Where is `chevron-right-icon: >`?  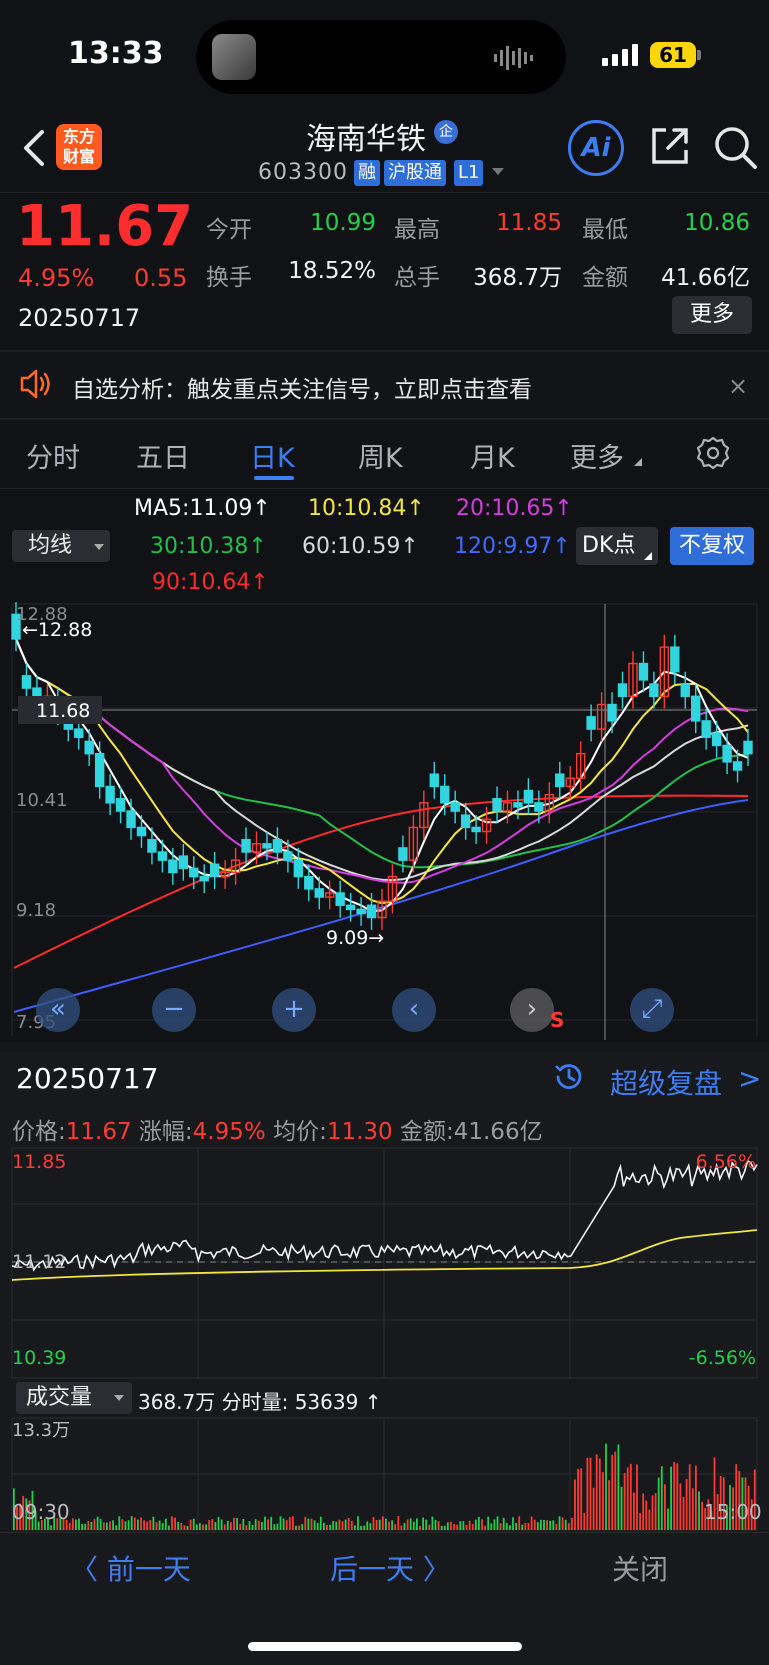
chevron-right-icon: > is located at coordinates (749, 1078).